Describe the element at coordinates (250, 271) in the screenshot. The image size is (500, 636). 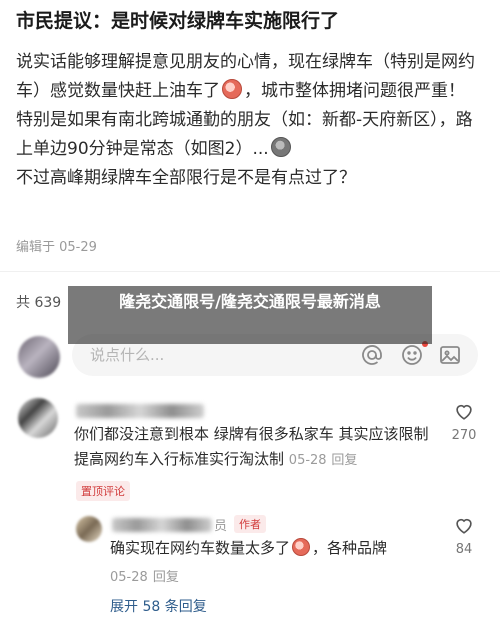
I see `divider` at that location.